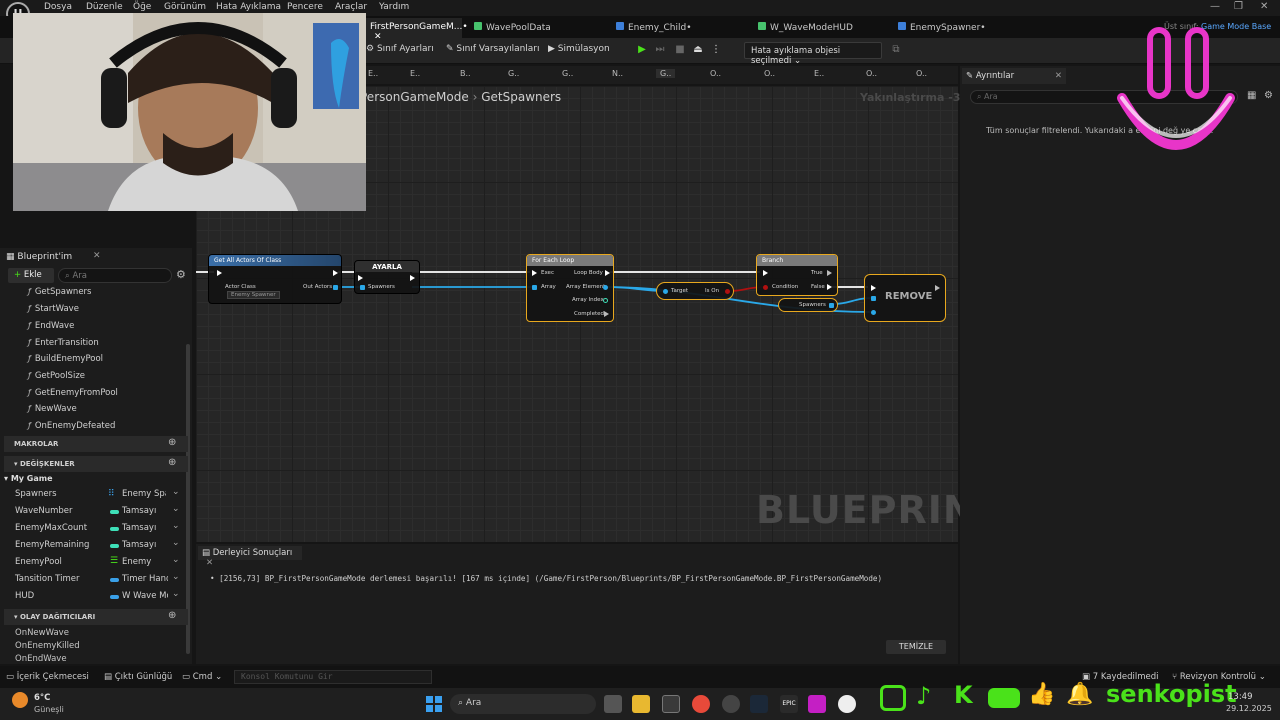 The image size is (1280, 720). I want to click on array-in-pin, so click(873, 298).